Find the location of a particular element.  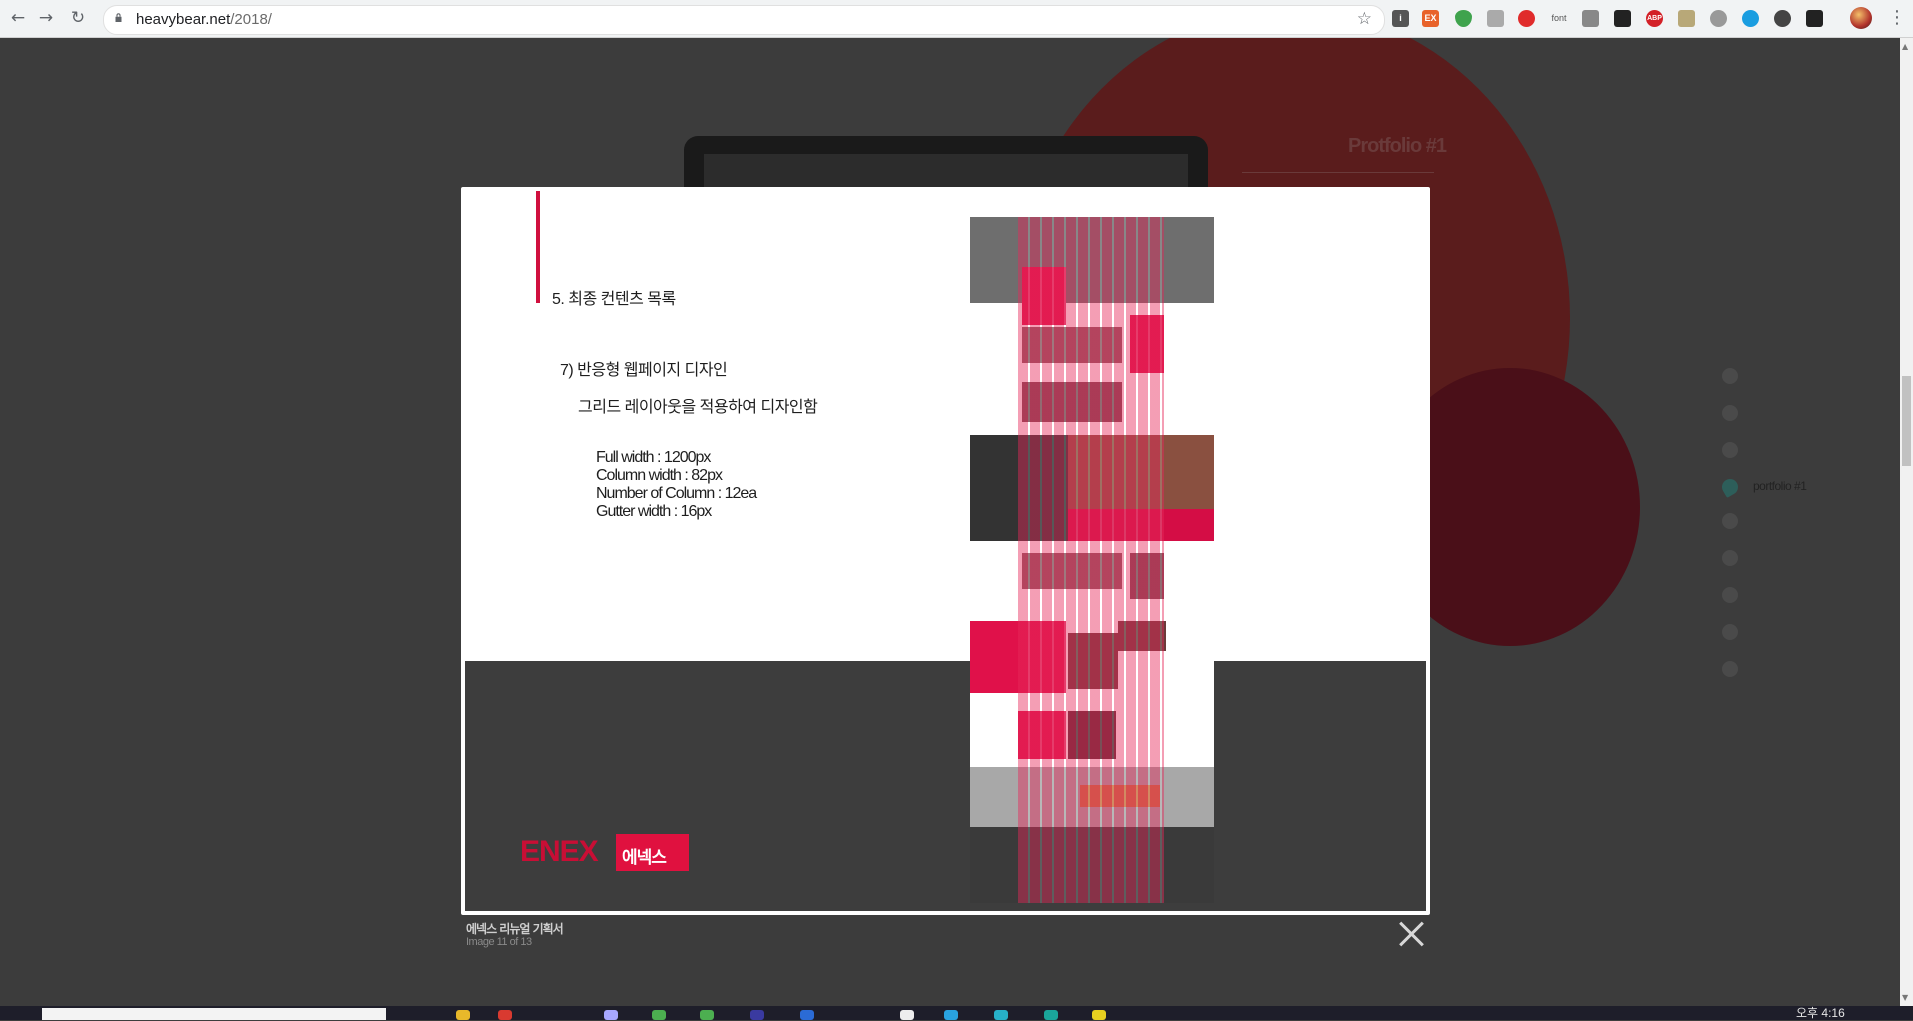

font-extension-icon: font is located at coordinates (1559, 18).